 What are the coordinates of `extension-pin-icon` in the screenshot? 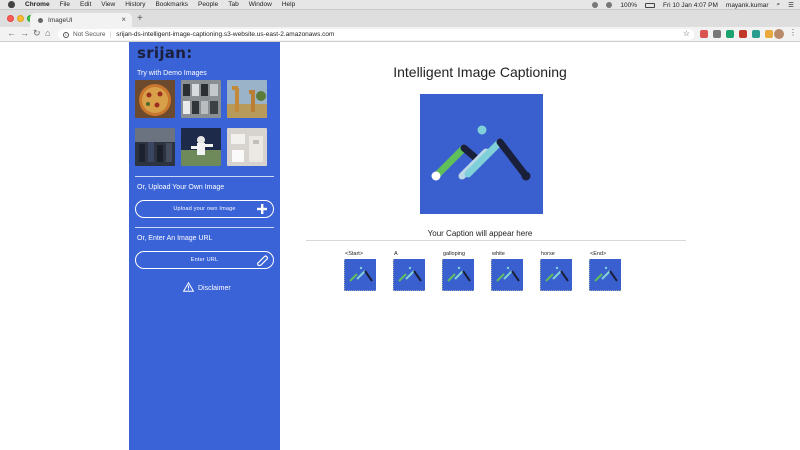 It's located at (717, 34).